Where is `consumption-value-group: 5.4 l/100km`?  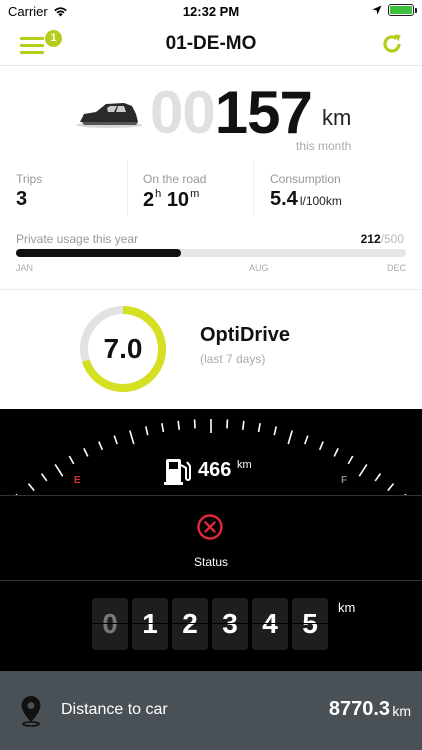
consumption-value-group: 5.4 l/100km is located at coordinates (306, 199).